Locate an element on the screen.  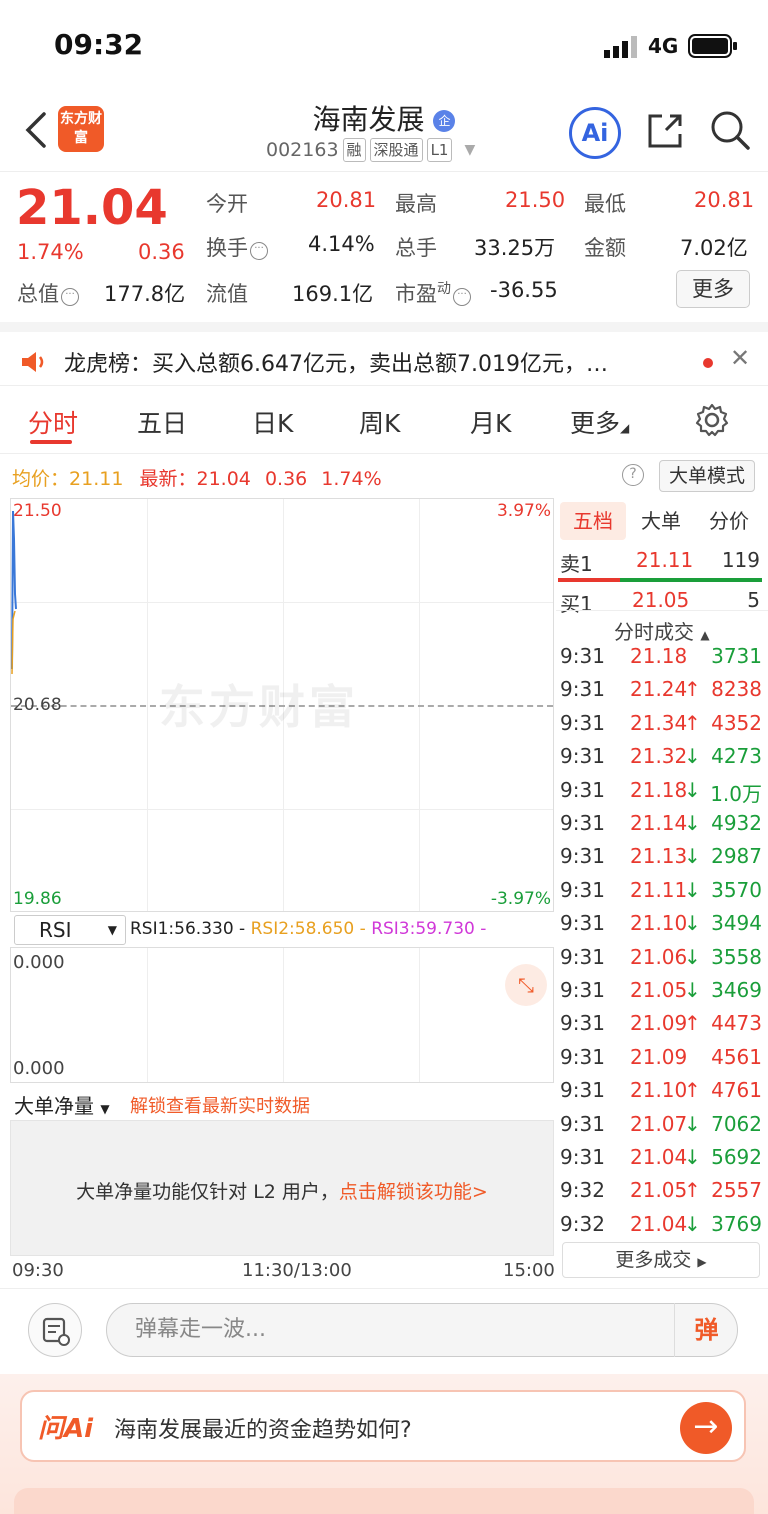
trade-price: 21.32 is located at coordinates (659, 756).